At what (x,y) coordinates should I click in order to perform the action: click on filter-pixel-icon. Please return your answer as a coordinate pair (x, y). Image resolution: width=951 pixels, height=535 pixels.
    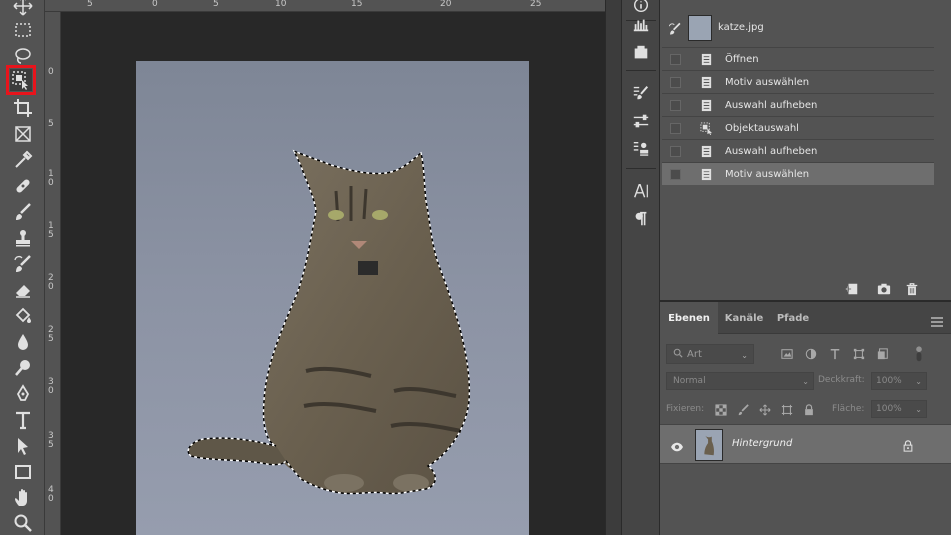
    Looking at the image, I should click on (787, 354).